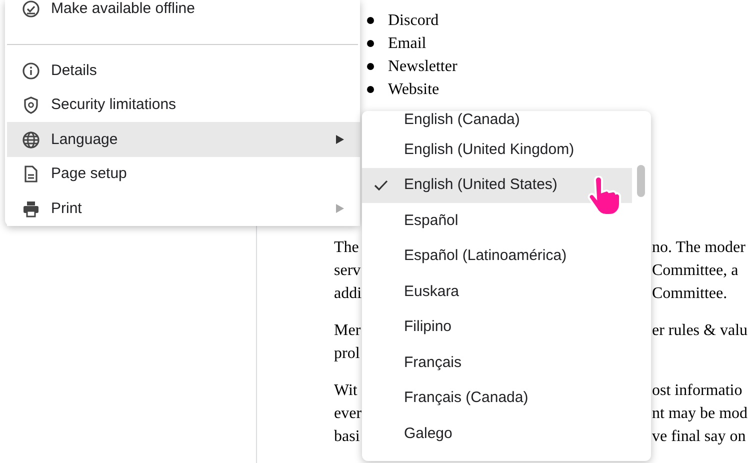 The height and width of the screenshot is (463, 750). What do you see at coordinates (85, 139) in the screenshot?
I see `menu-item-label: Language` at bounding box center [85, 139].